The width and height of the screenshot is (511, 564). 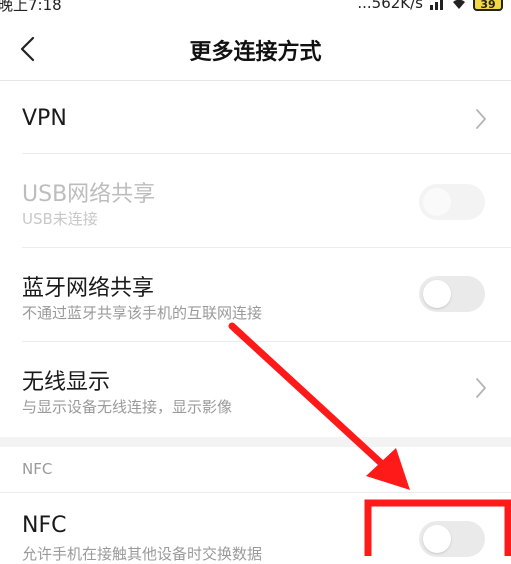 What do you see at coordinates (452, 202) in the screenshot?
I see `usb-tethering-toggle` at bounding box center [452, 202].